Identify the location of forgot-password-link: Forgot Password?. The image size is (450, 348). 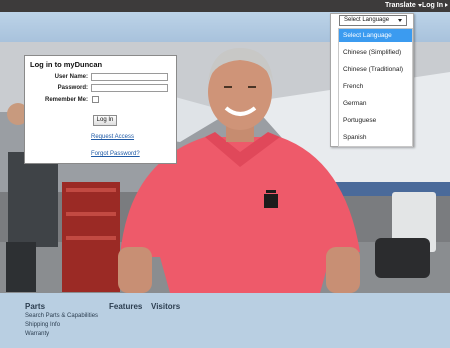
(115, 154).